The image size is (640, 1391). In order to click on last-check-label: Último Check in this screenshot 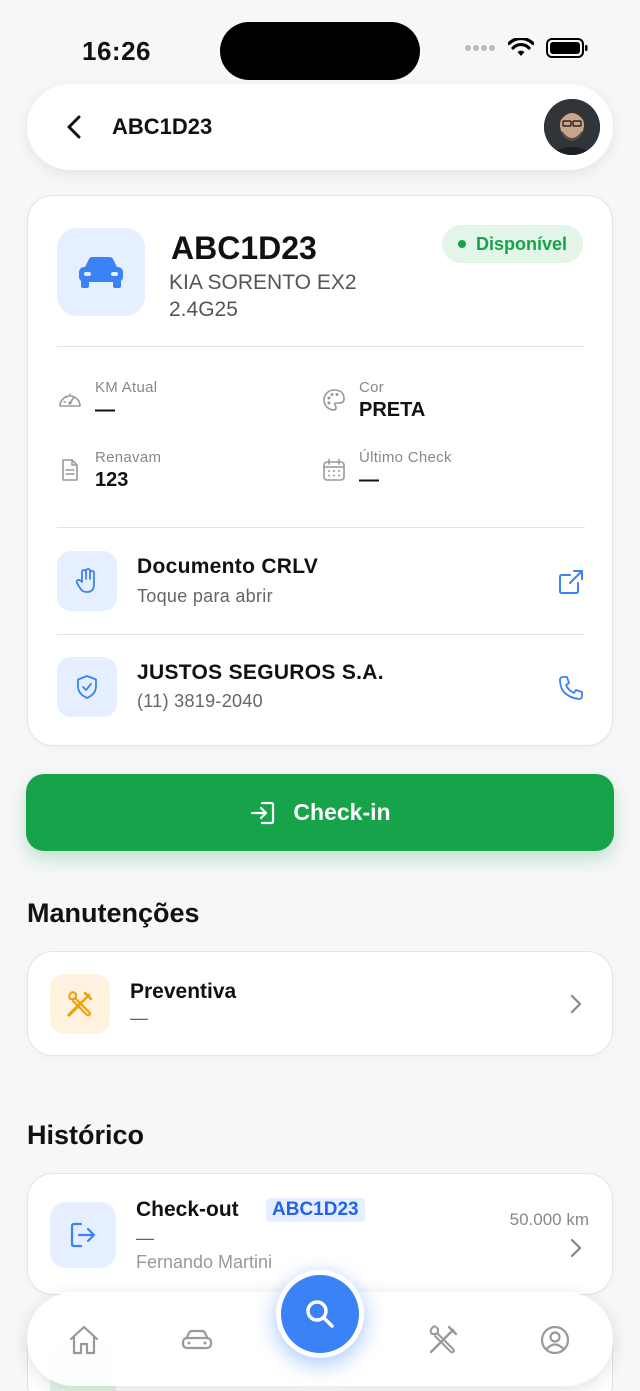, I will do `click(405, 457)`.